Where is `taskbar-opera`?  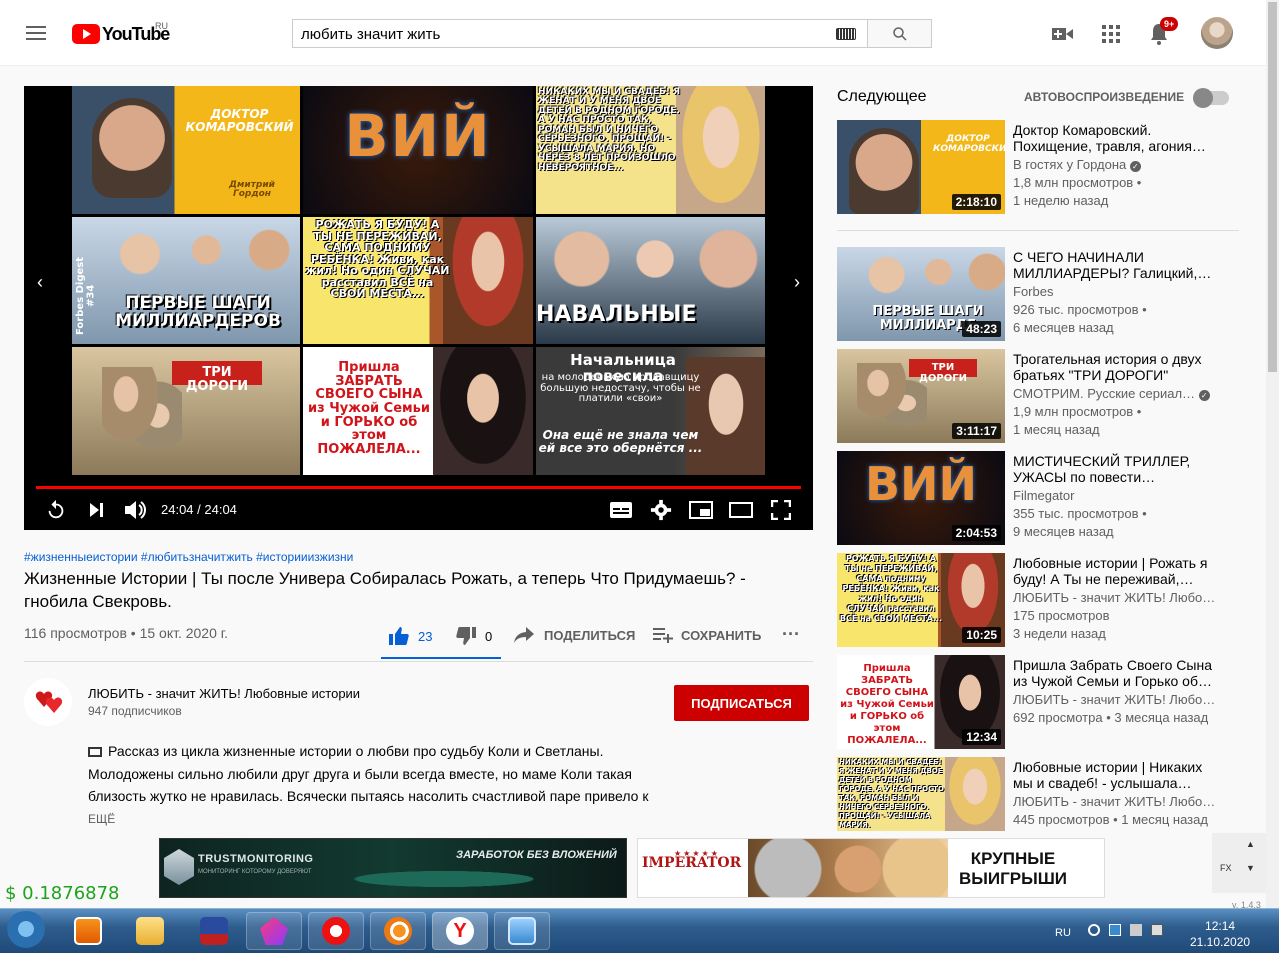 taskbar-opera is located at coordinates (336, 931).